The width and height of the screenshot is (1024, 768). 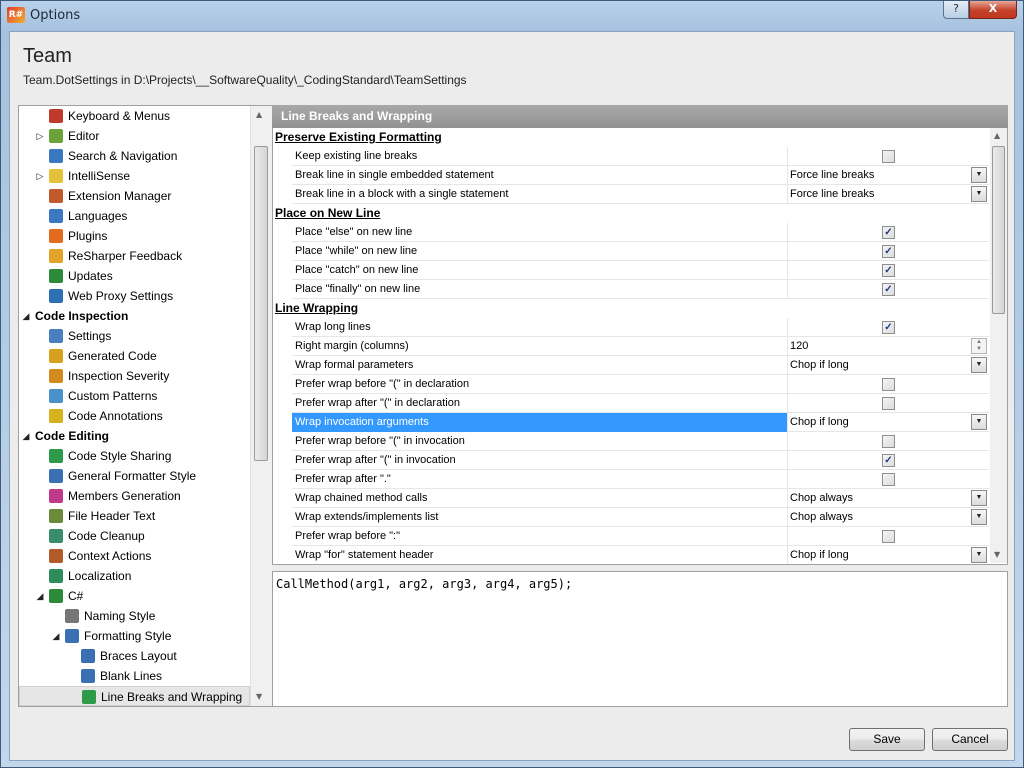 I want to click on grid-scroll-thumb, so click(x=998, y=230).